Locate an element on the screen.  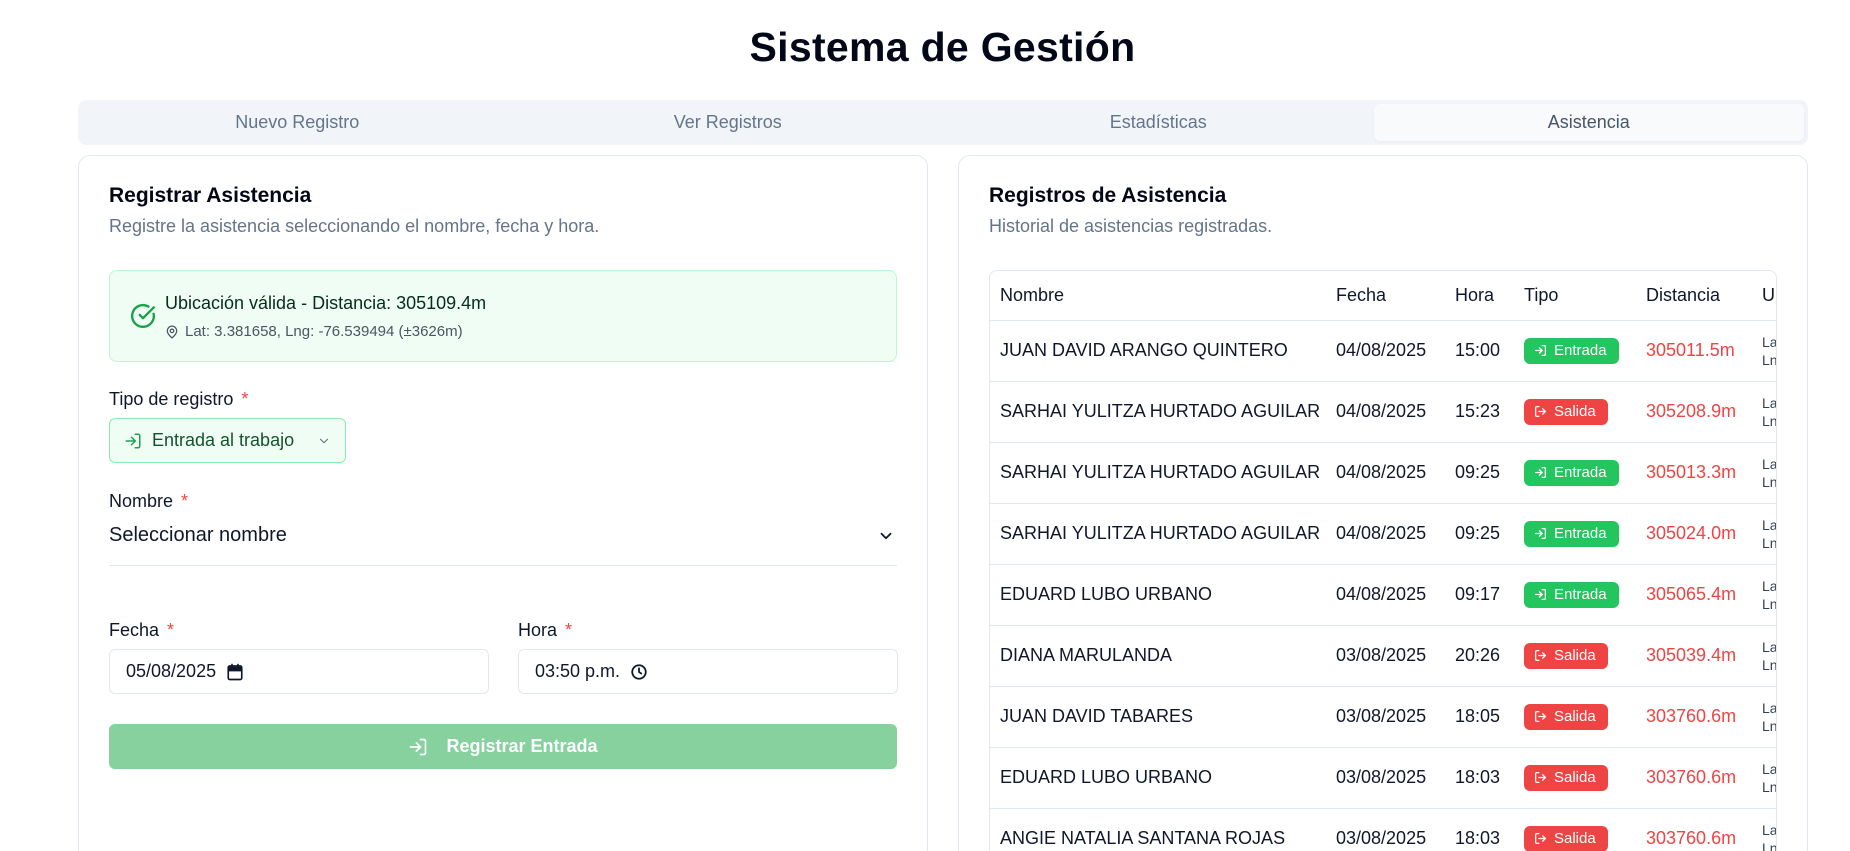
form-title: Registrar Asistencia is located at coordinates (210, 195).